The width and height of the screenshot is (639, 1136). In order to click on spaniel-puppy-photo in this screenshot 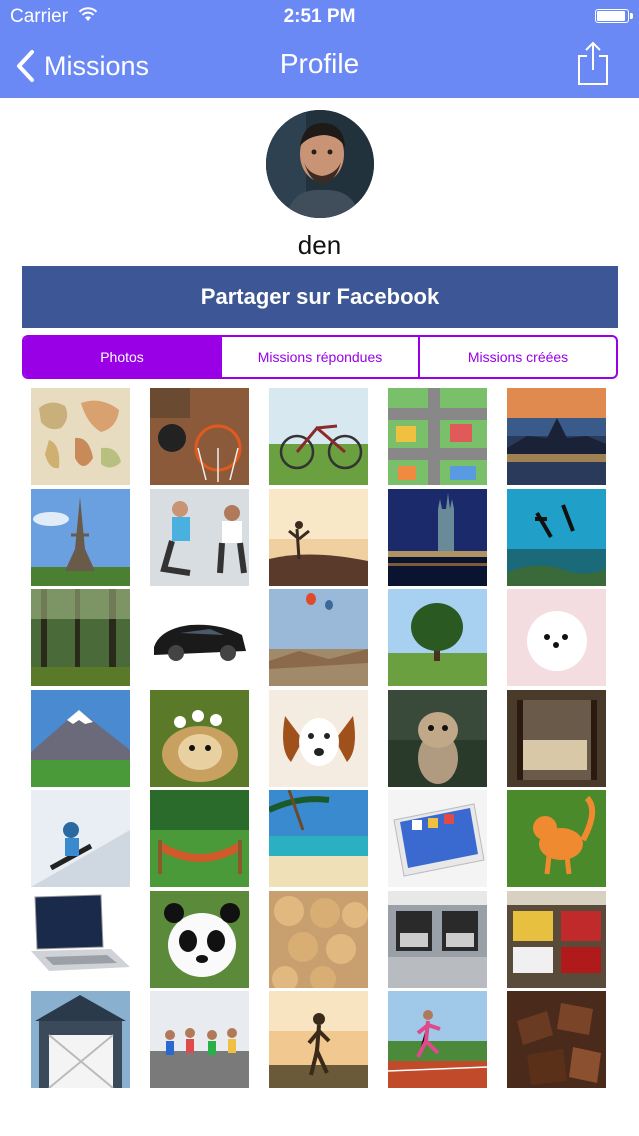, I will do `click(318, 738)`.